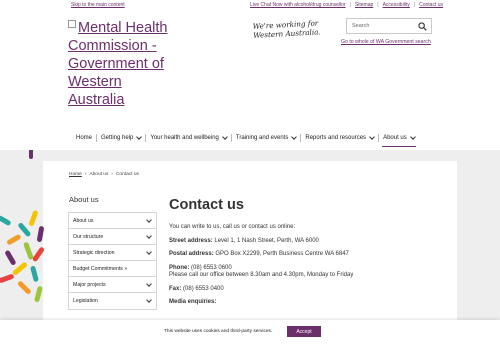 This screenshot has width=500, height=348. What do you see at coordinates (299, 303) in the screenshot?
I see `media-enquiries: Media enquiries:` at bounding box center [299, 303].